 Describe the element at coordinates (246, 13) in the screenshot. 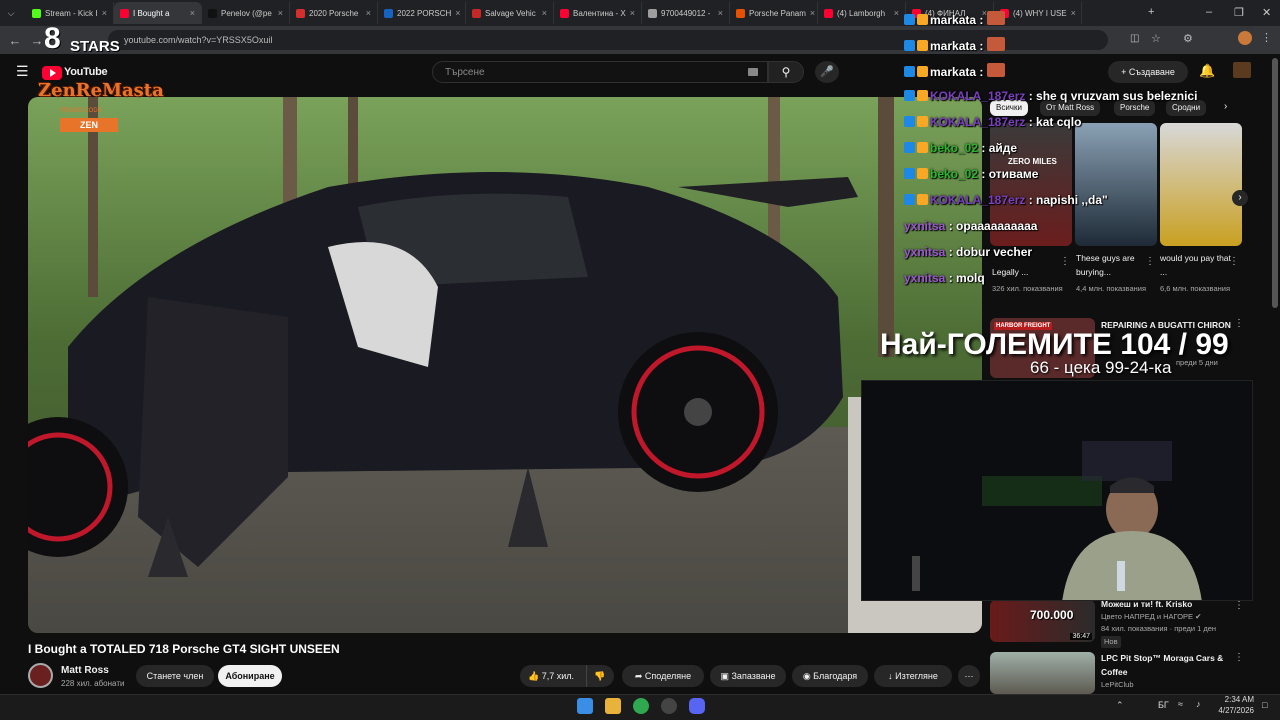

I see `browser-tab: Penelov (@pe ×` at that location.